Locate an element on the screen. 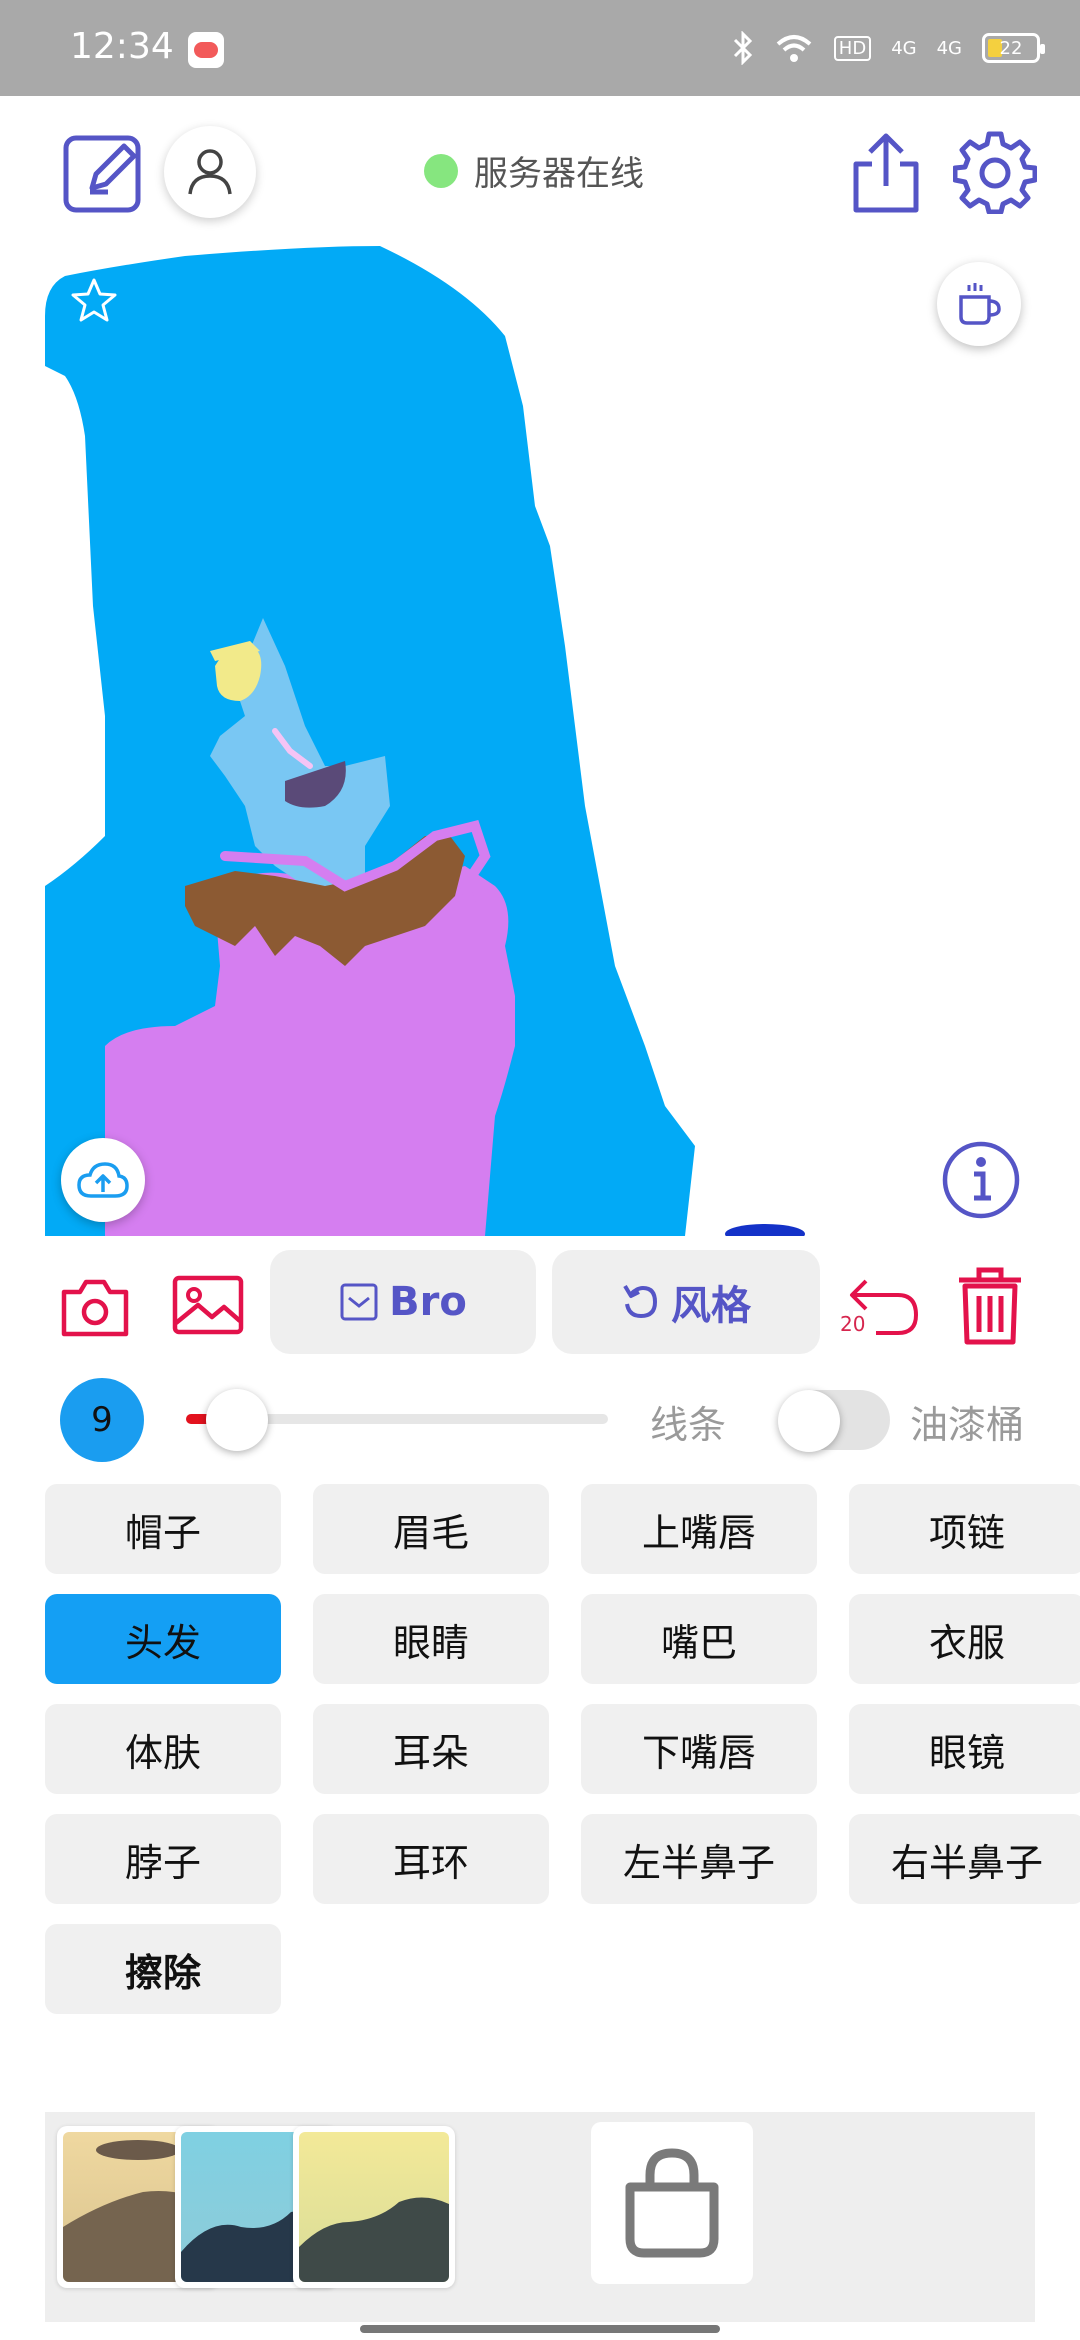  undo-count: 20 is located at coordinates (853, 1324).